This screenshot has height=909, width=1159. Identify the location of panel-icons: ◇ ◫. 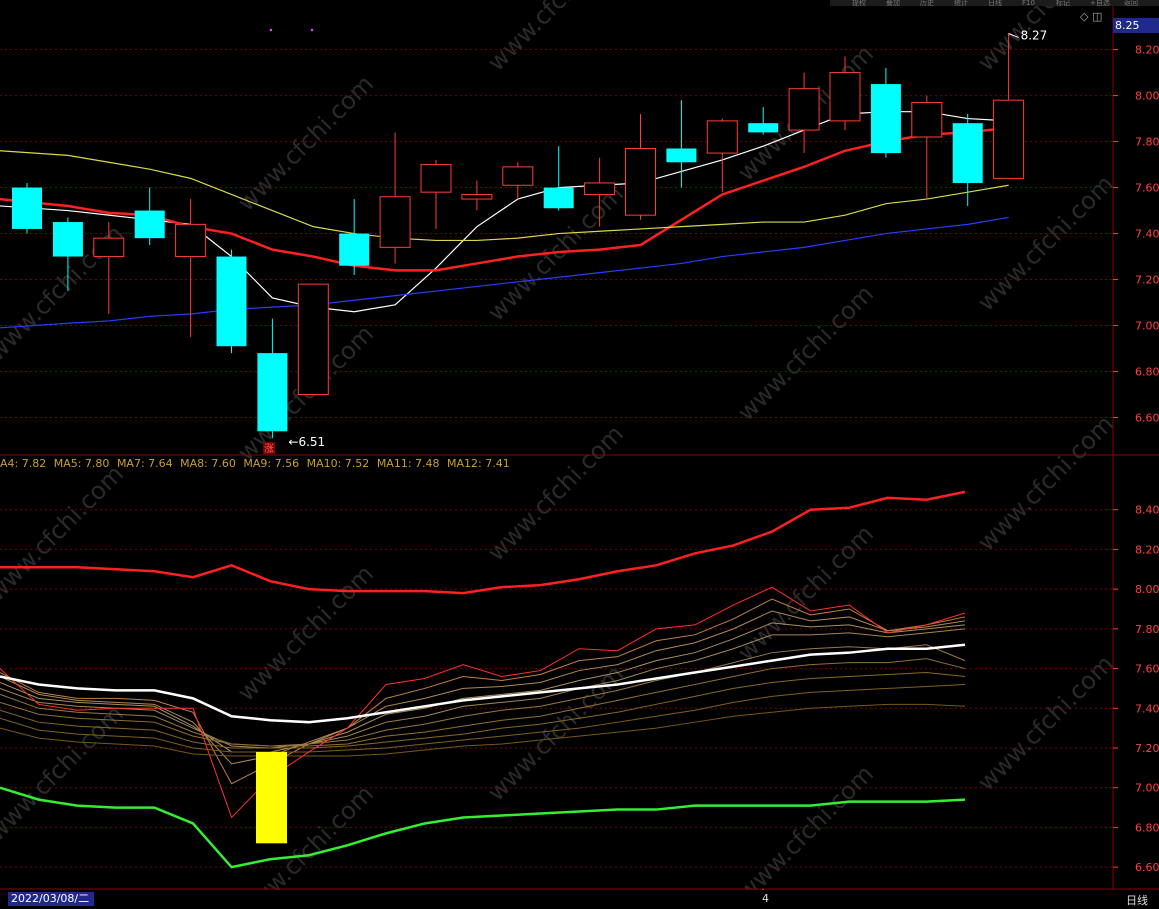
(1091, 16).